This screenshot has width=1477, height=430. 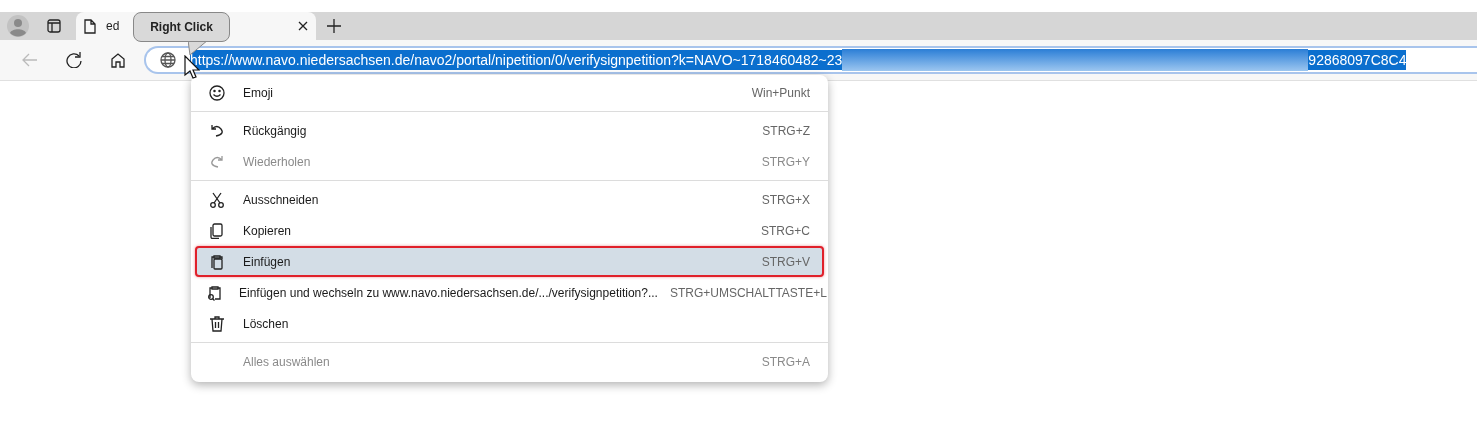 What do you see at coordinates (780, 92) in the screenshot?
I see `shortcut-text: Win+Punkt` at bounding box center [780, 92].